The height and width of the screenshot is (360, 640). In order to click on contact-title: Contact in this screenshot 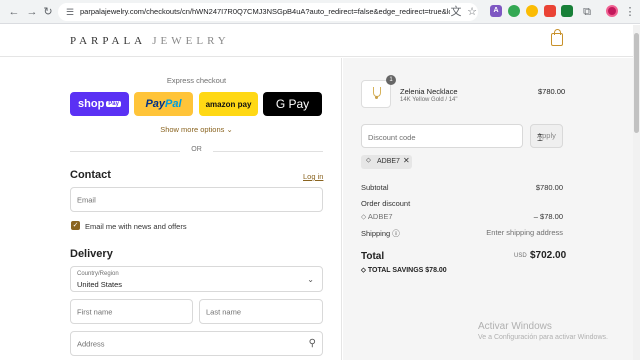, I will do `click(90, 175)`.